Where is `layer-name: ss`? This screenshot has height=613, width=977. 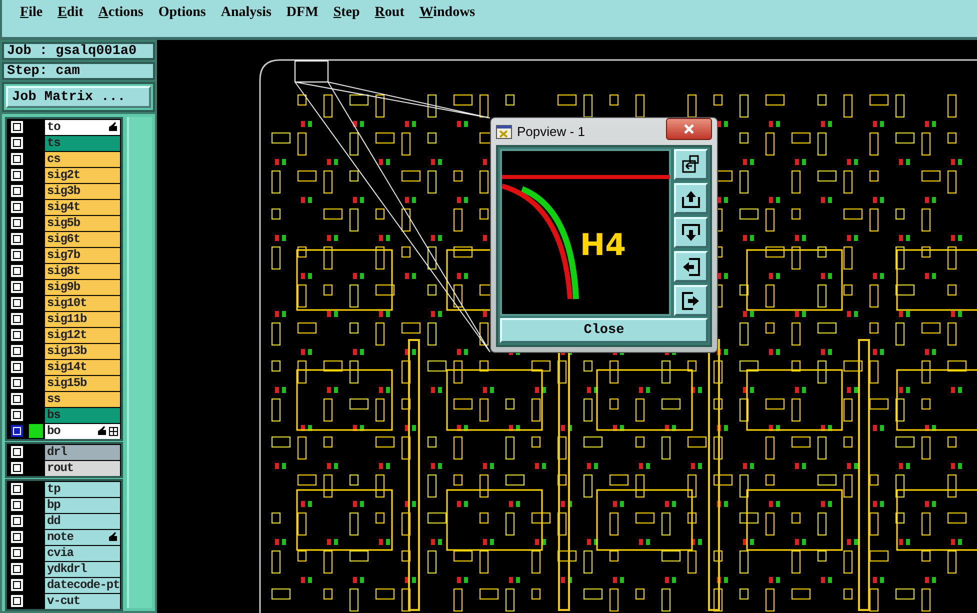 layer-name: ss is located at coordinates (82, 399).